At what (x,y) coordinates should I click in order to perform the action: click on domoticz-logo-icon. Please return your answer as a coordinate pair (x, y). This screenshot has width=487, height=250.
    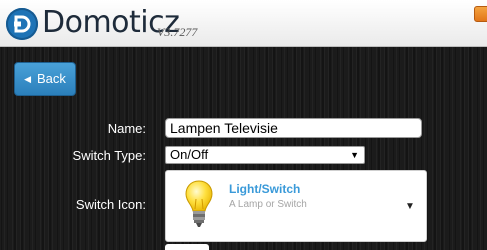
    Looking at the image, I should click on (22, 24).